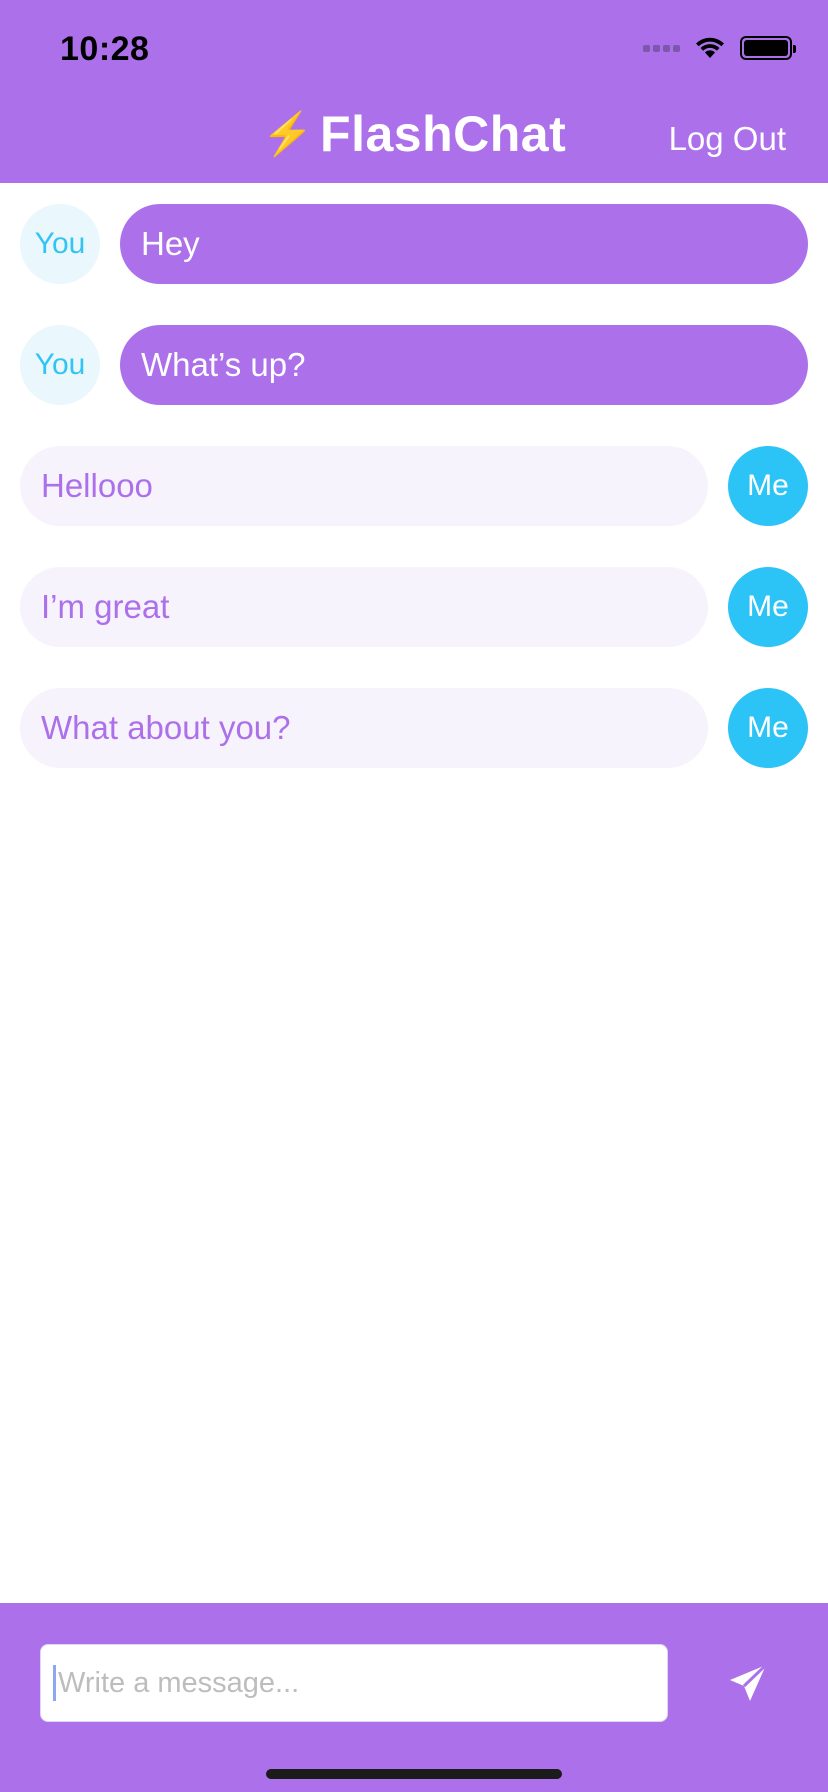 This screenshot has height=1792, width=828. I want to click on text-cursor, so click(54, 1683).